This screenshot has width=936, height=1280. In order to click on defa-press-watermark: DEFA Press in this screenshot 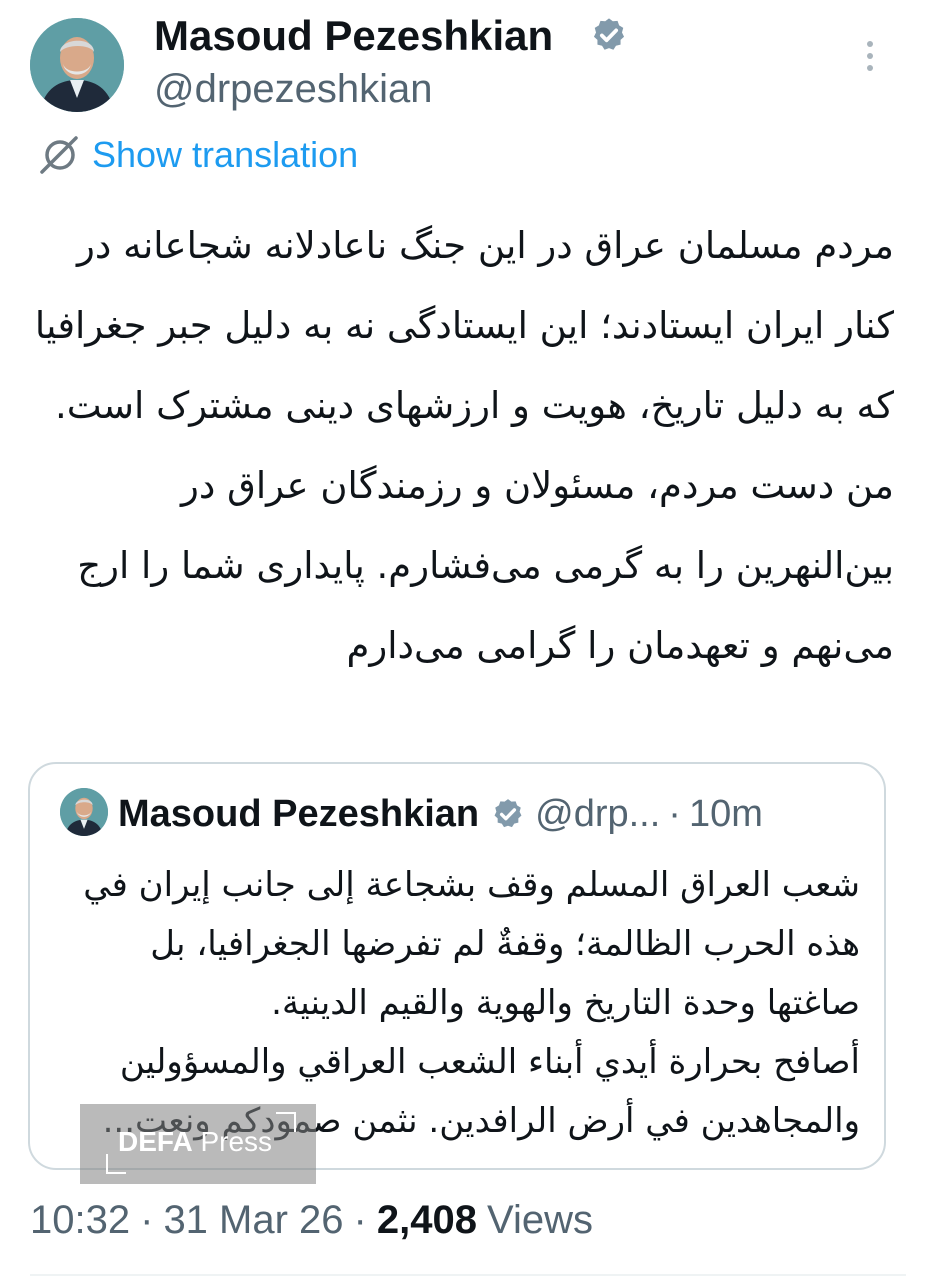, I will do `click(198, 1144)`.